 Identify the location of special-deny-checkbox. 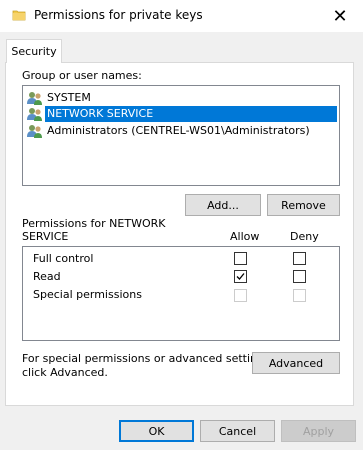
(299, 295).